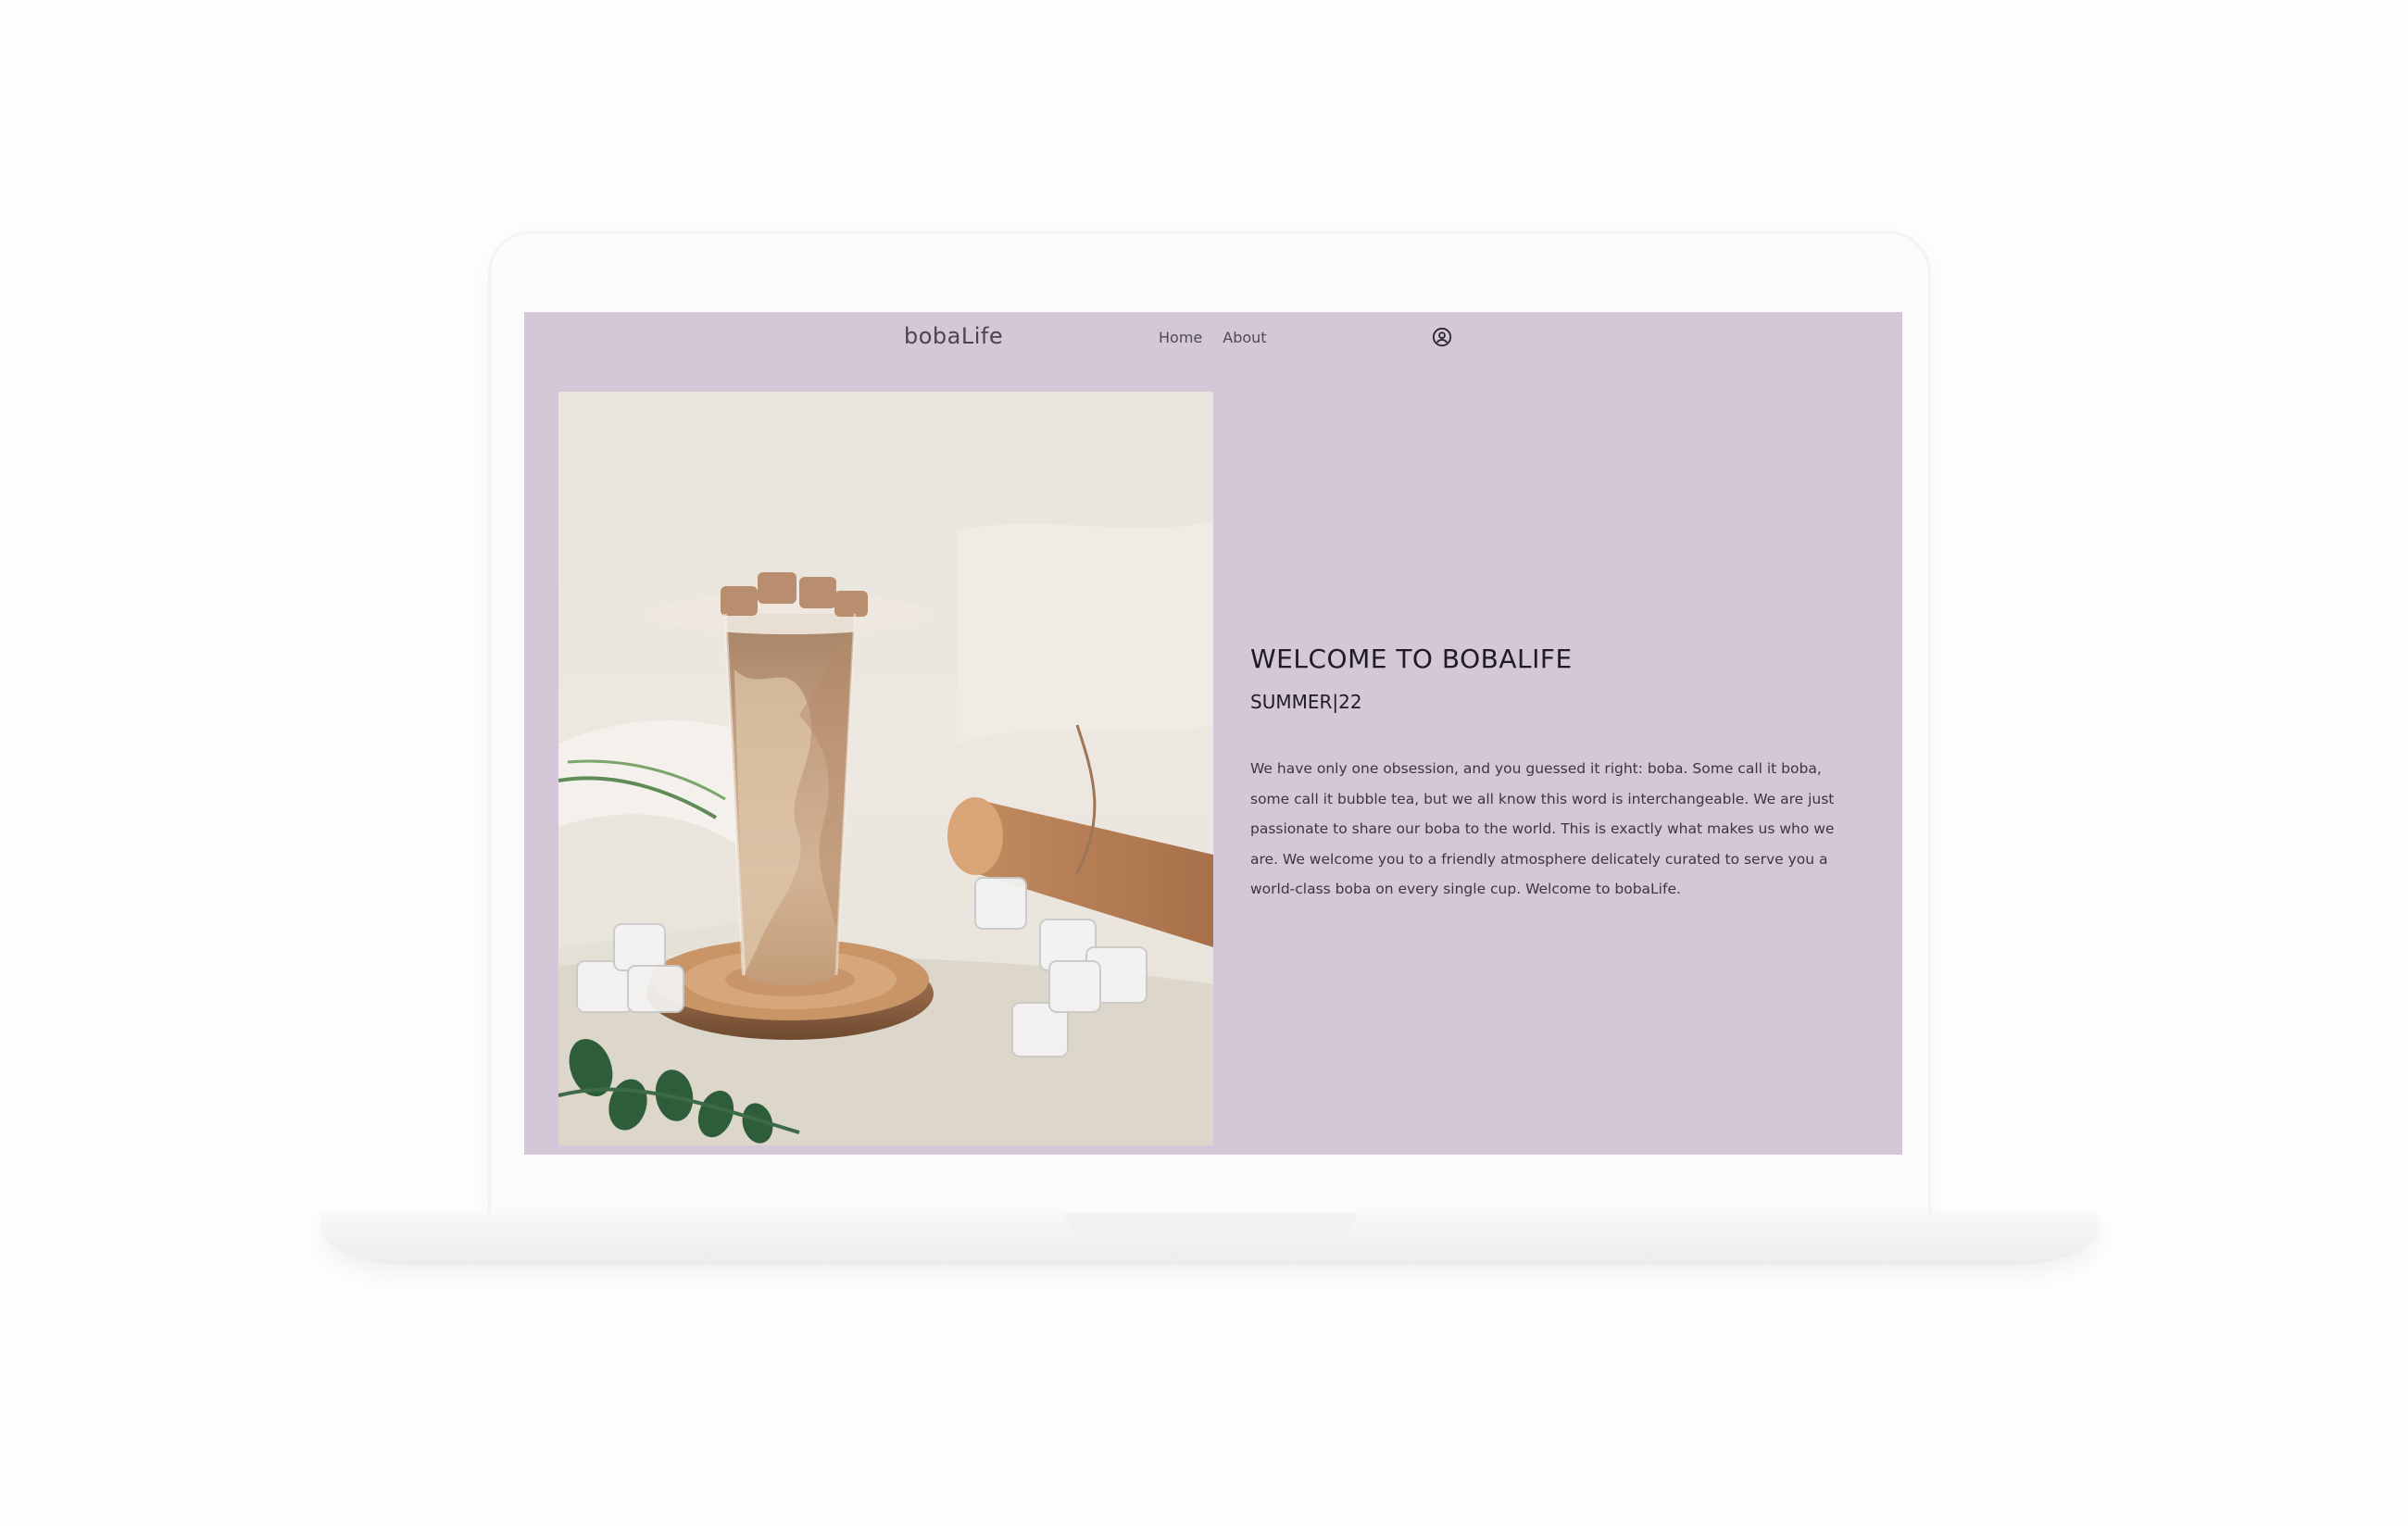 Image resolution: width=2408 pixels, height=1526 pixels. Describe the element at coordinates (953, 336) in the screenshot. I see `brand-logo: bobaLife` at that location.